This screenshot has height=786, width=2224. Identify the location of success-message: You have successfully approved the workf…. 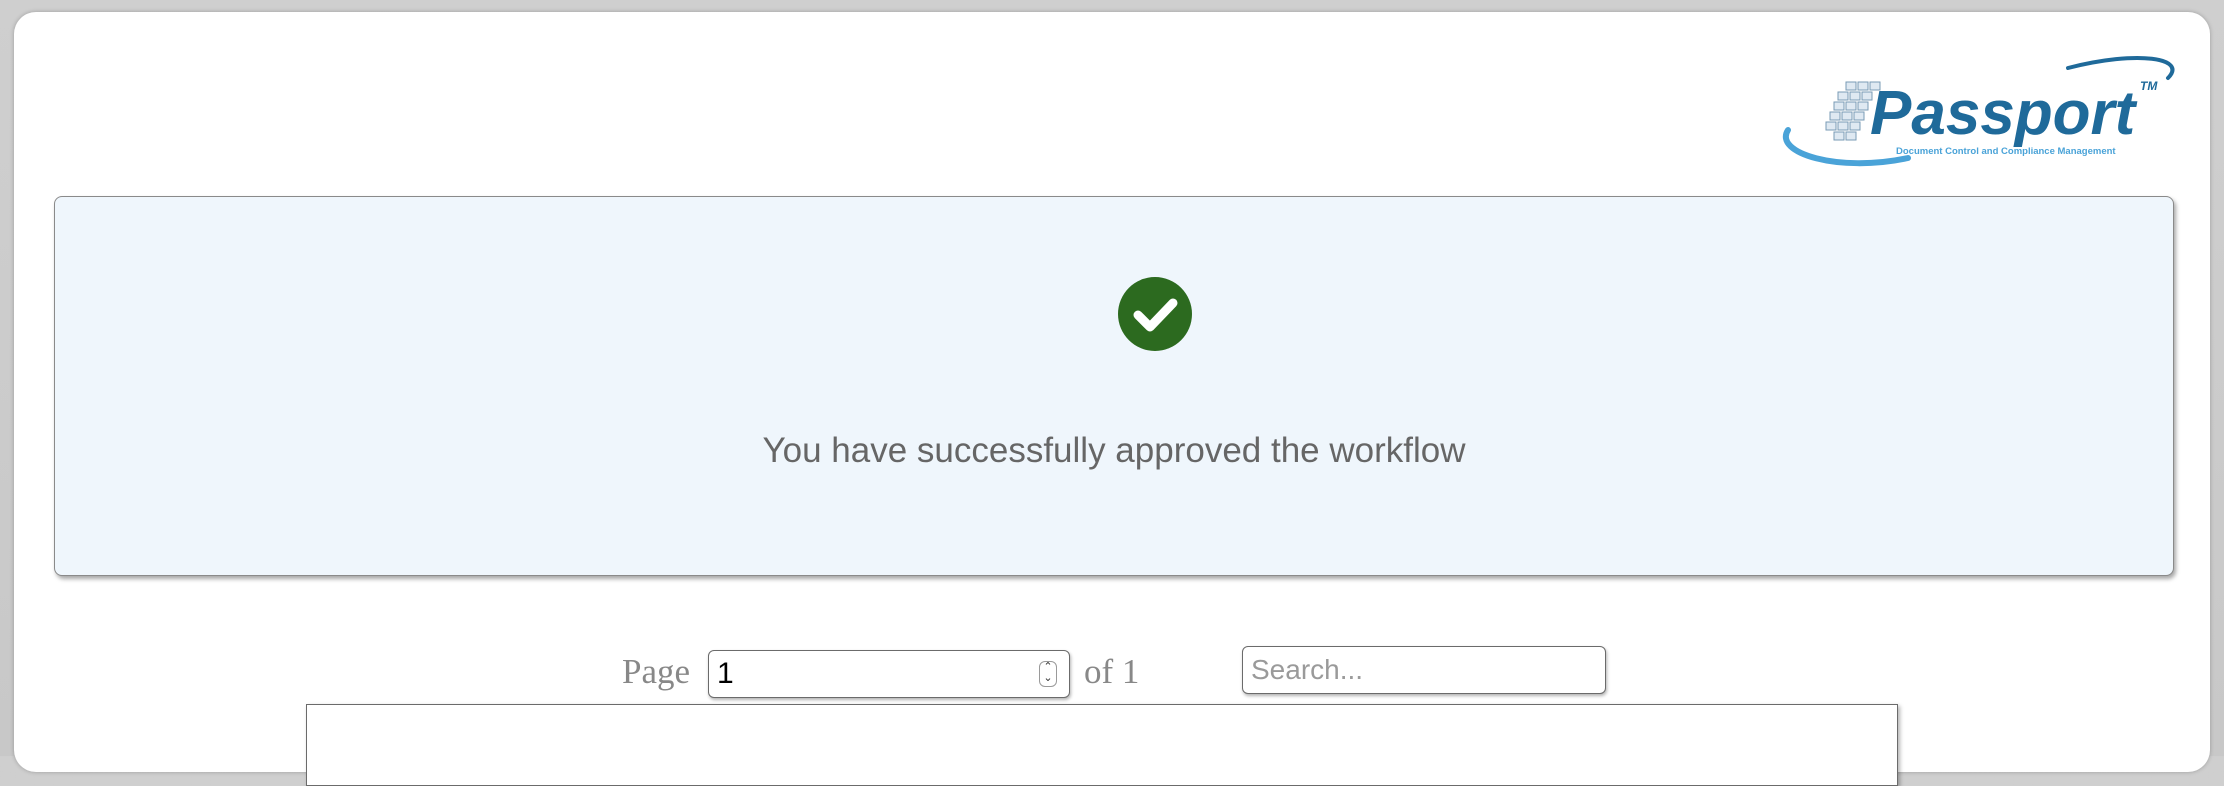
(1114, 450).